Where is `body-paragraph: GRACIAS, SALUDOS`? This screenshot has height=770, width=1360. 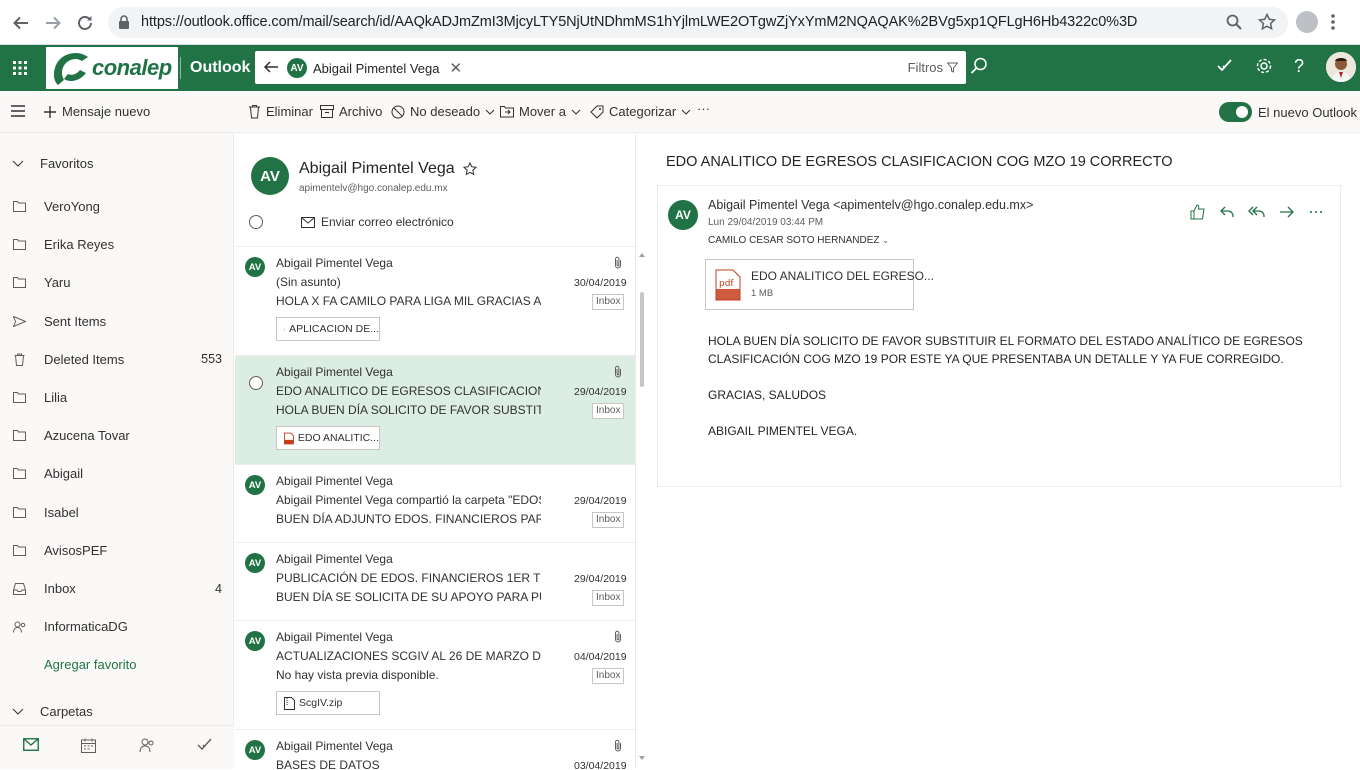 body-paragraph: GRACIAS, SALUDOS is located at coordinates (1013, 395).